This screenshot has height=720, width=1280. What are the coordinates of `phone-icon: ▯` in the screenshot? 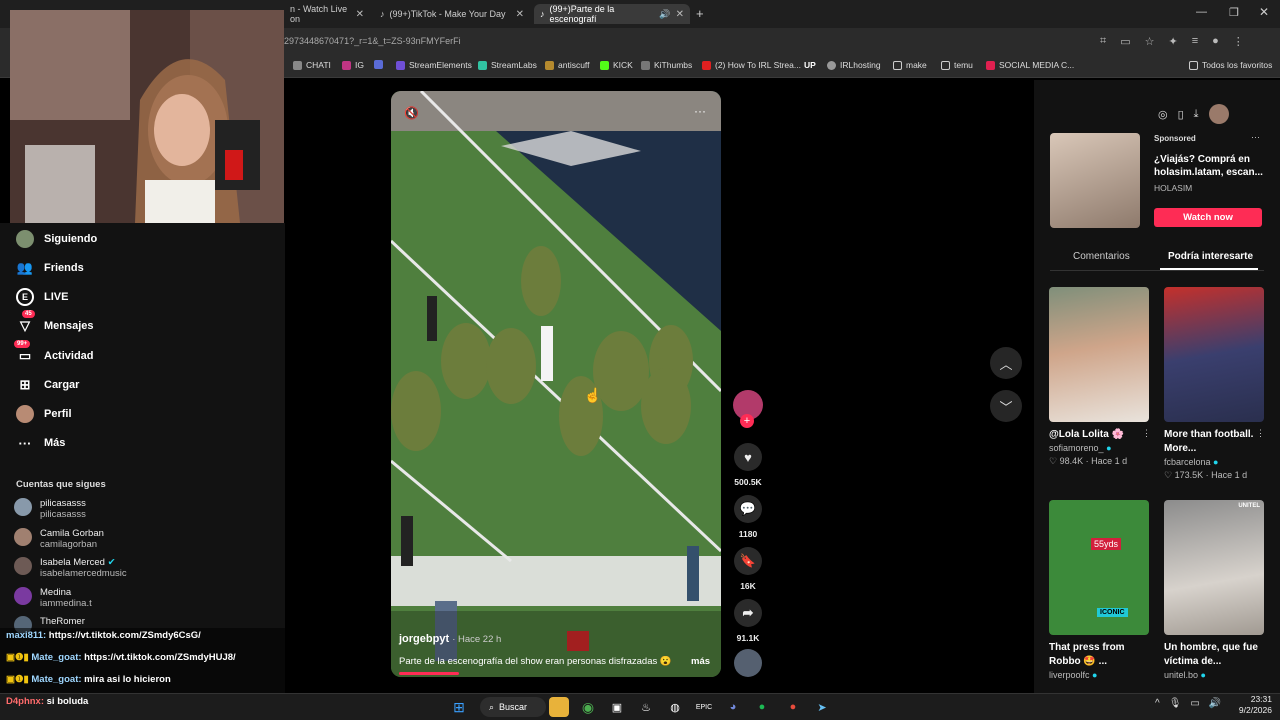 It's located at (1181, 114).